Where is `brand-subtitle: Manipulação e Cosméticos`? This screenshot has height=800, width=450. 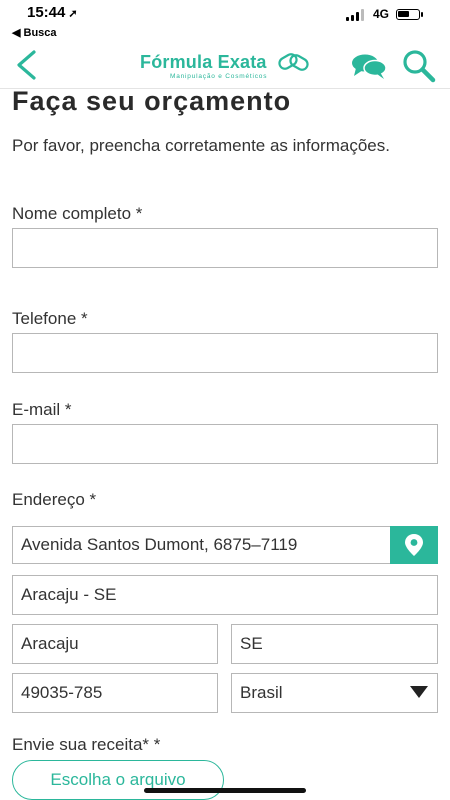 brand-subtitle: Manipulação e Cosméticos is located at coordinates (219, 76).